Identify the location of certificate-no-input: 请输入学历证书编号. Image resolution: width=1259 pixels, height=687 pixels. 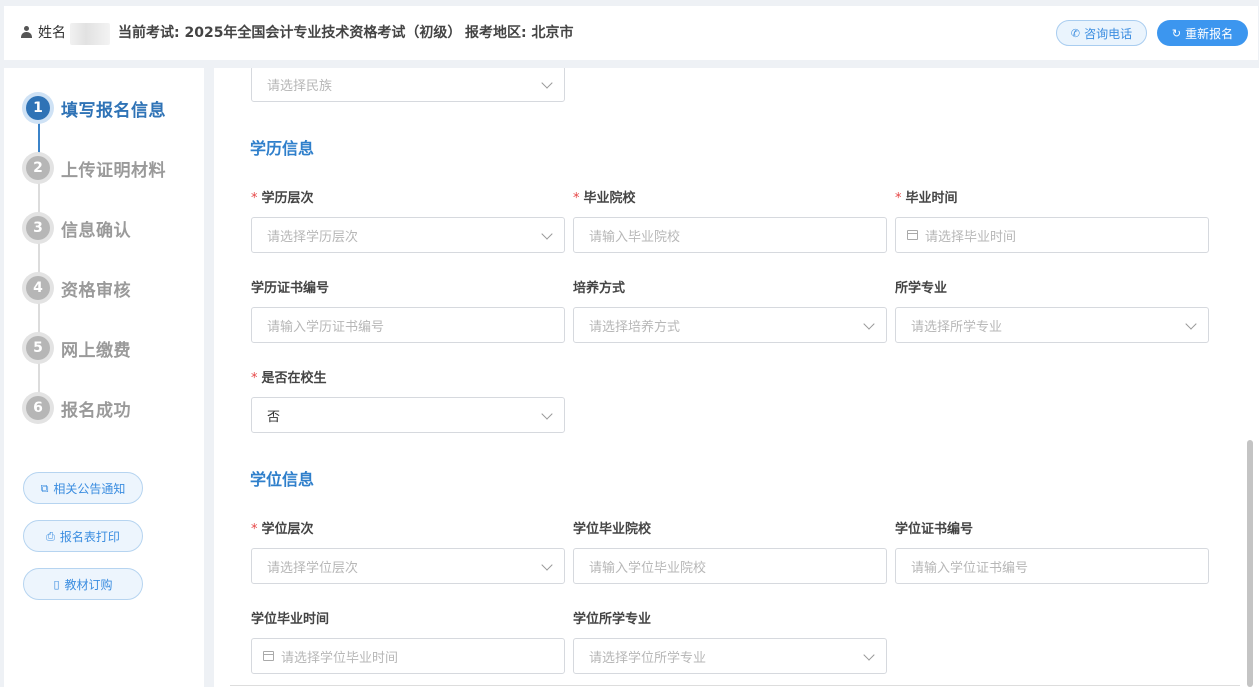
(408, 325).